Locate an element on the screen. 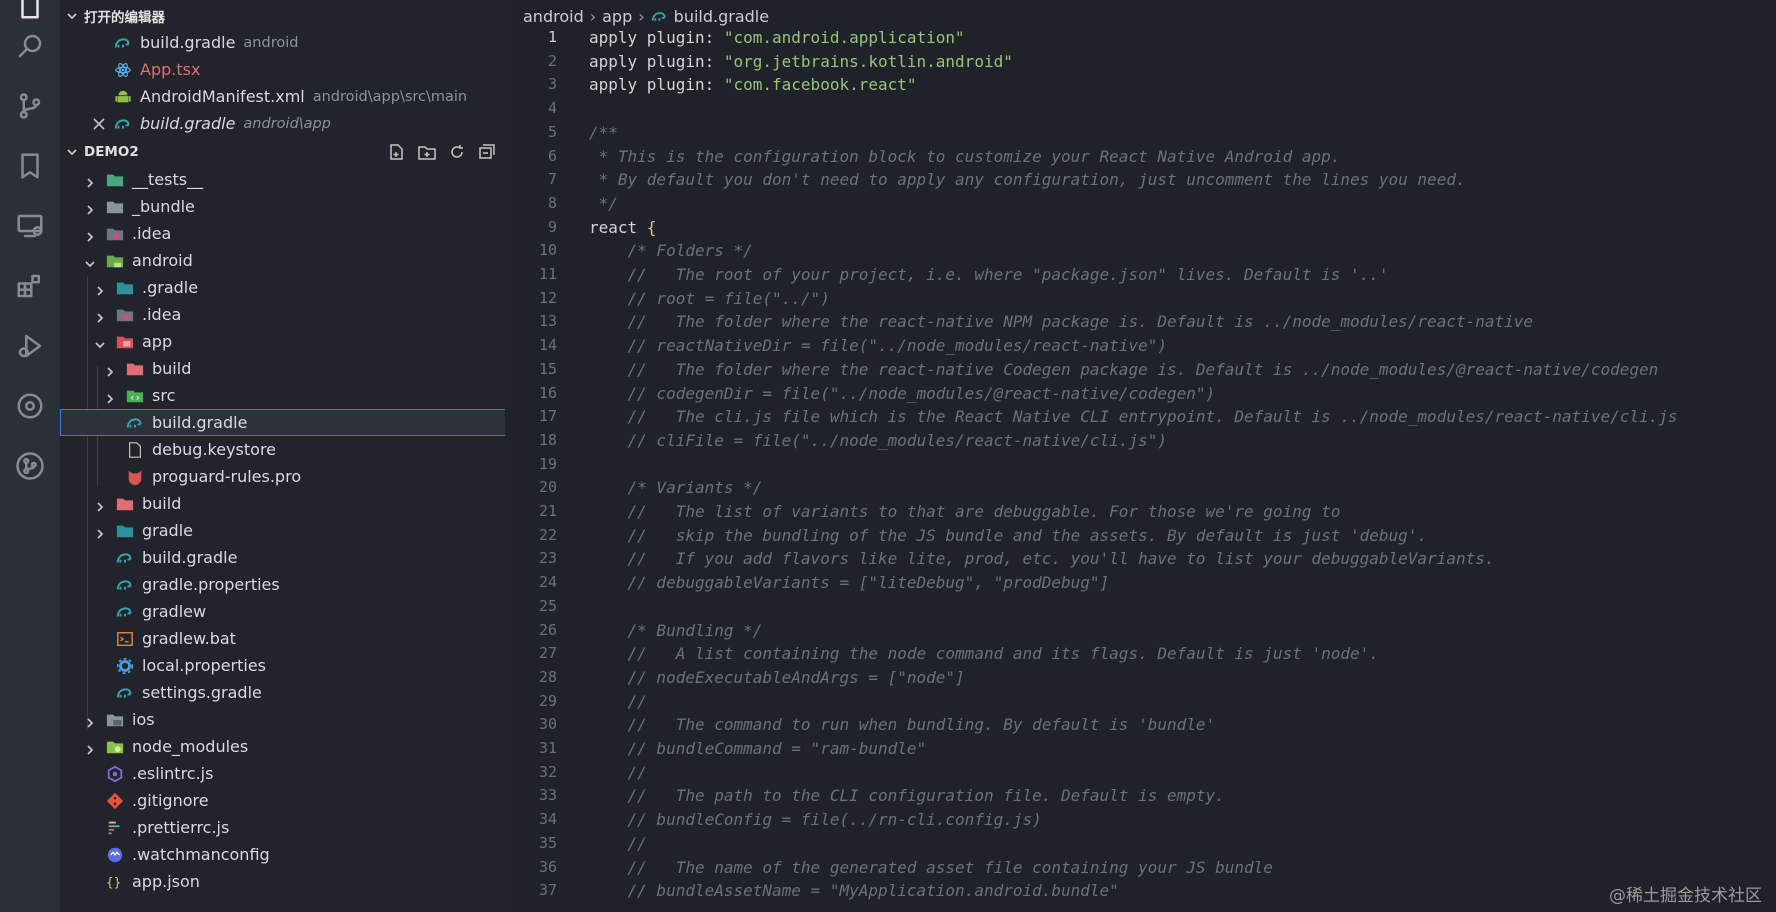  tree-file-eslintrc: .eslintrc.js is located at coordinates (282, 773).